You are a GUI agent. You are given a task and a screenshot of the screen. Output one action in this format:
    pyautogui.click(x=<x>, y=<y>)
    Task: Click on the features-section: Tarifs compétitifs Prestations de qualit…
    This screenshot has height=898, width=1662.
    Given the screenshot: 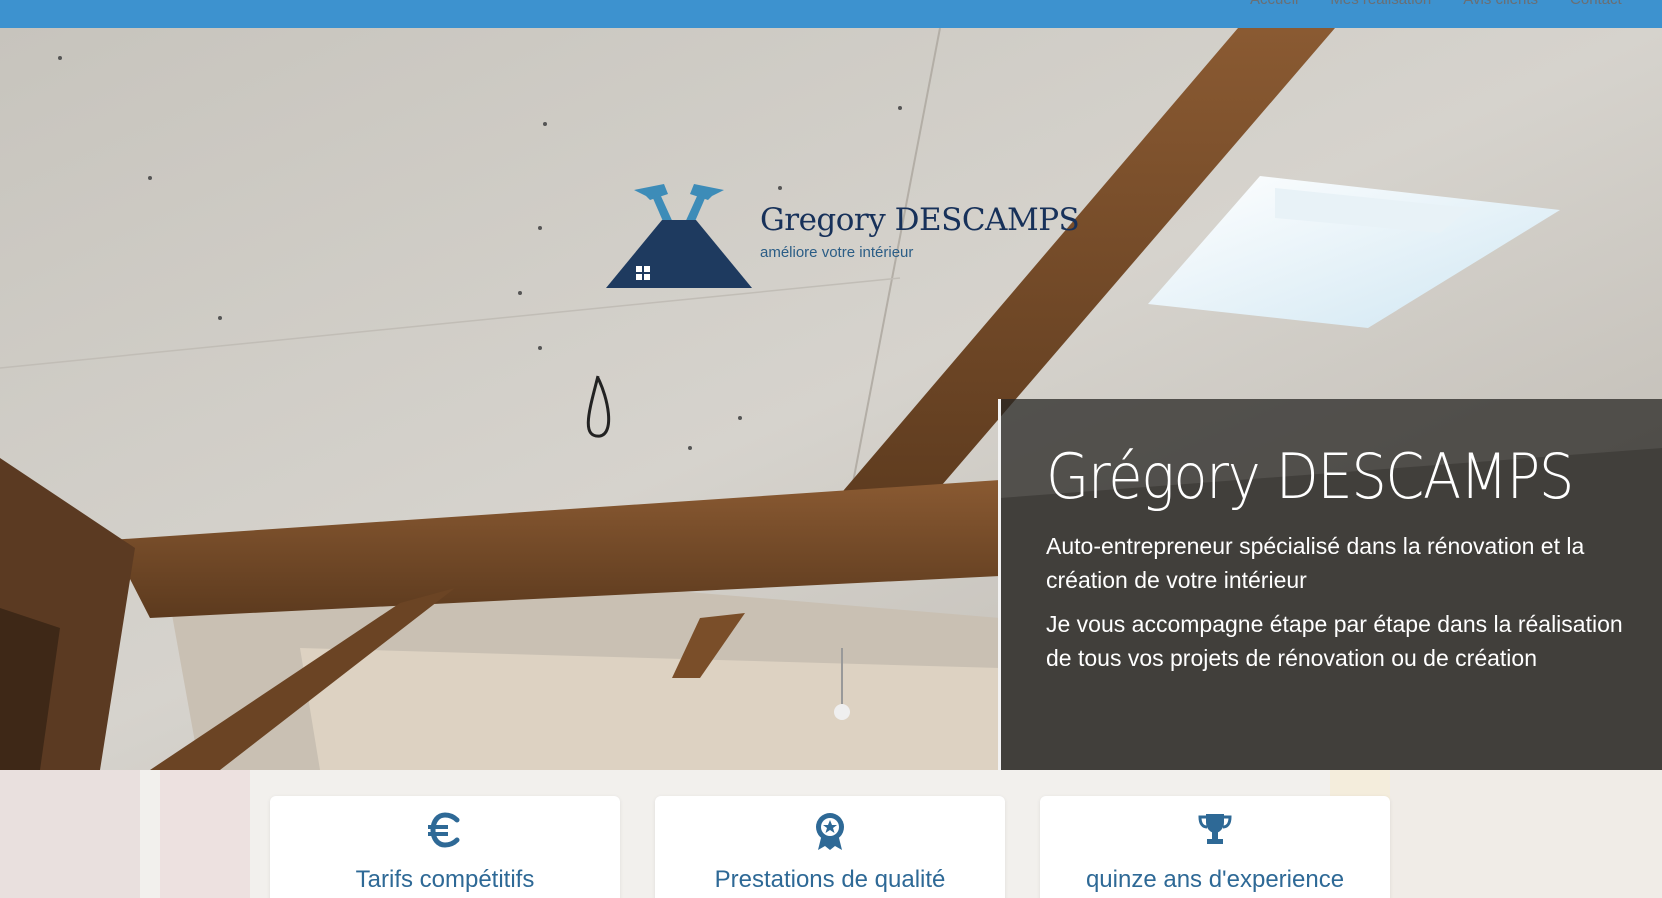 What is the action you would take?
    pyautogui.click(x=831, y=834)
    